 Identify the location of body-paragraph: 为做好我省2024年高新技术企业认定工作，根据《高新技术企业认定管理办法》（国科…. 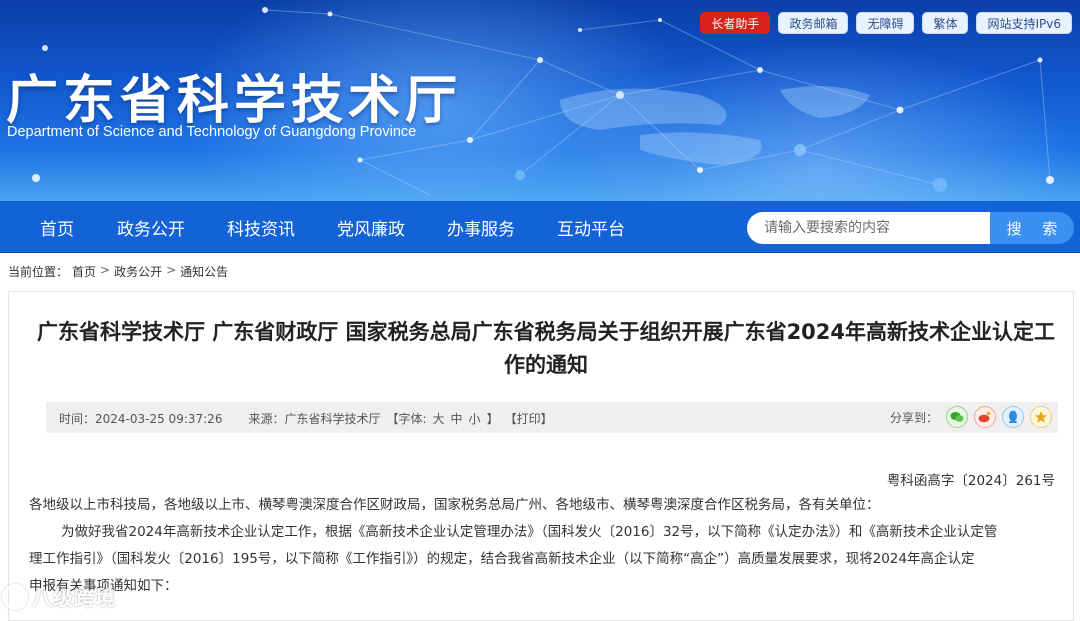
(529, 532).